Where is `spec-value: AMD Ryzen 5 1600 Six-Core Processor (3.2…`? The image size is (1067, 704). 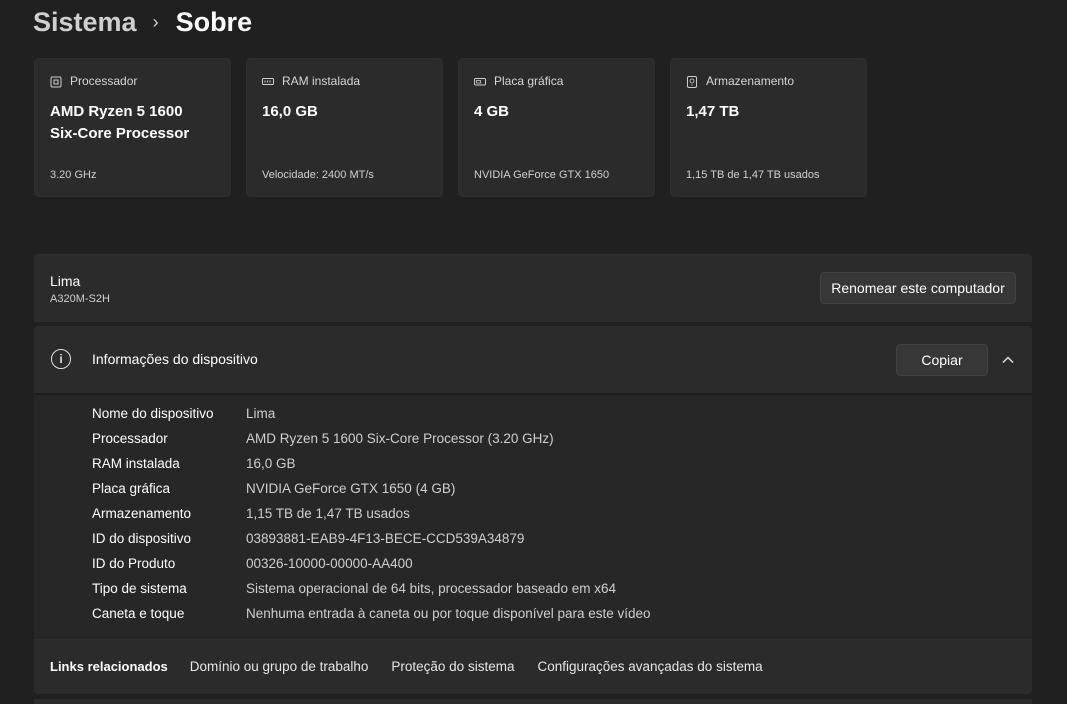 spec-value: AMD Ryzen 5 1600 Six-Core Processor (3.2… is located at coordinates (400, 438).